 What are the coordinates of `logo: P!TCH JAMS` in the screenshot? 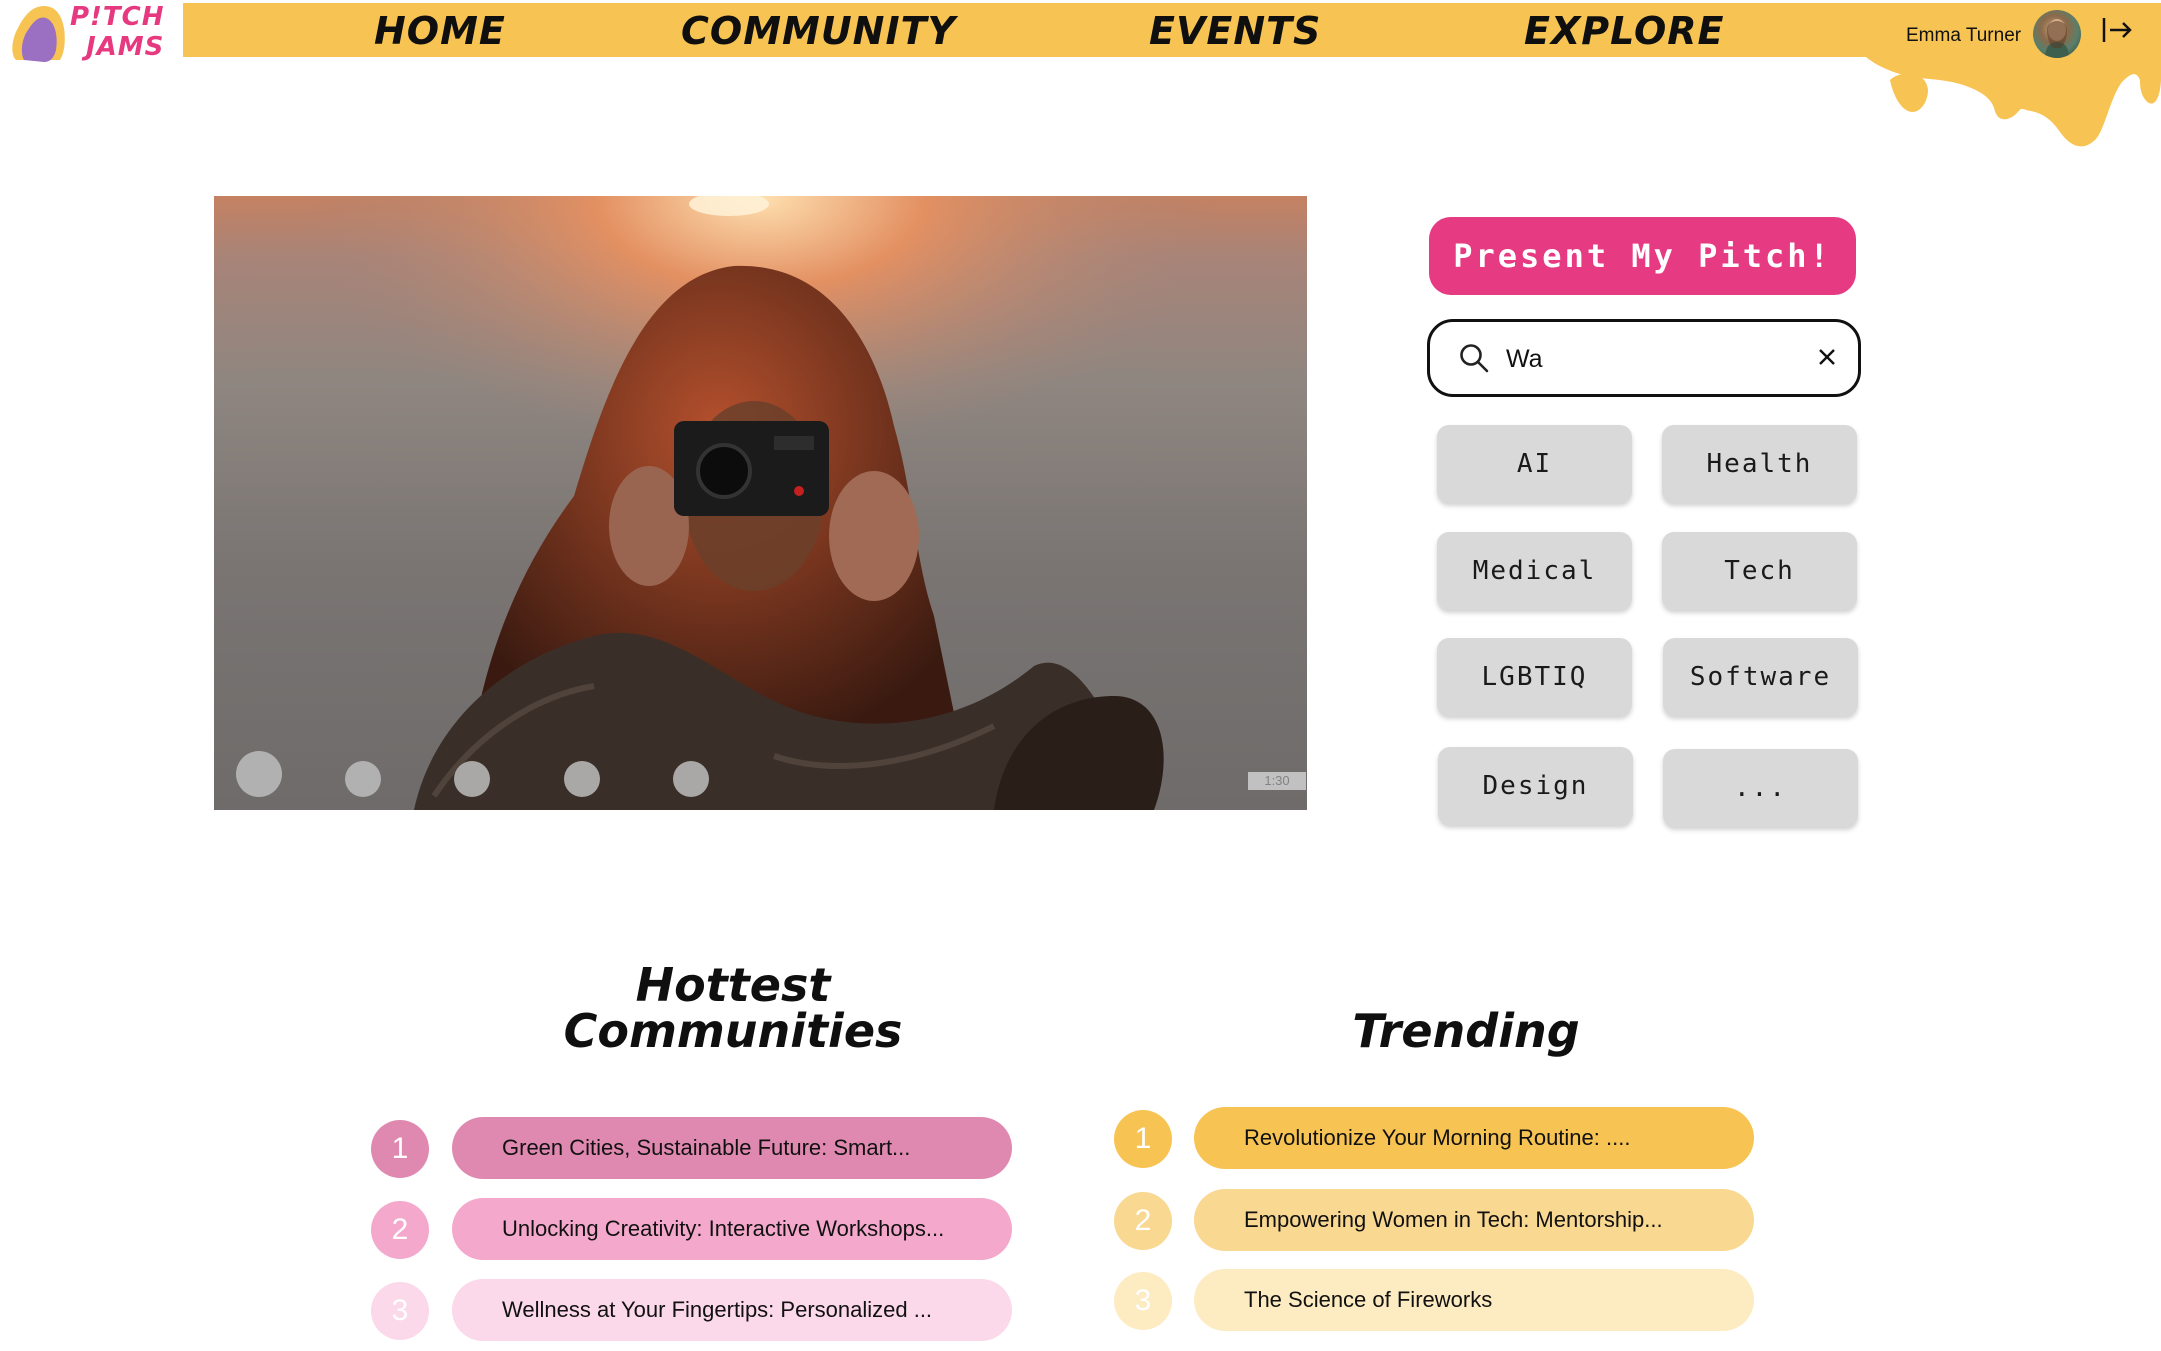 It's located at (95, 33).